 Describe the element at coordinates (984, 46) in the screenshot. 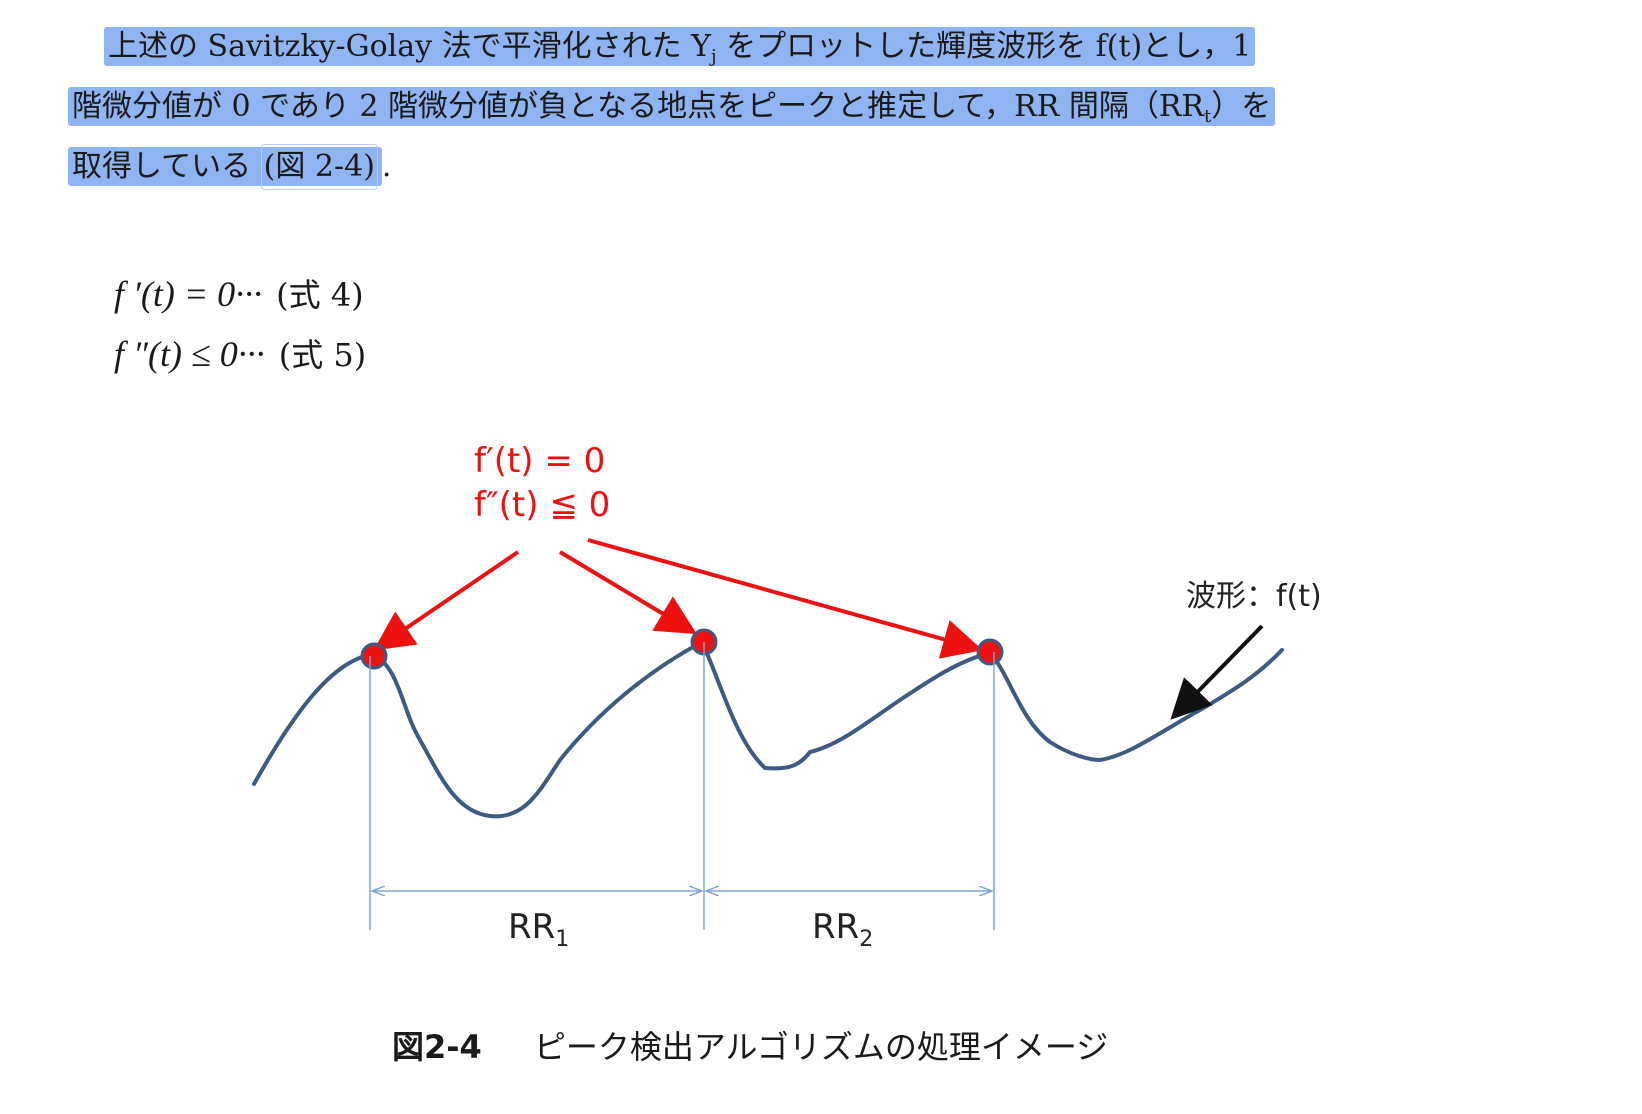

I see `paragraph-text: をプロットした輝度波形を f(t)とし，1` at that location.